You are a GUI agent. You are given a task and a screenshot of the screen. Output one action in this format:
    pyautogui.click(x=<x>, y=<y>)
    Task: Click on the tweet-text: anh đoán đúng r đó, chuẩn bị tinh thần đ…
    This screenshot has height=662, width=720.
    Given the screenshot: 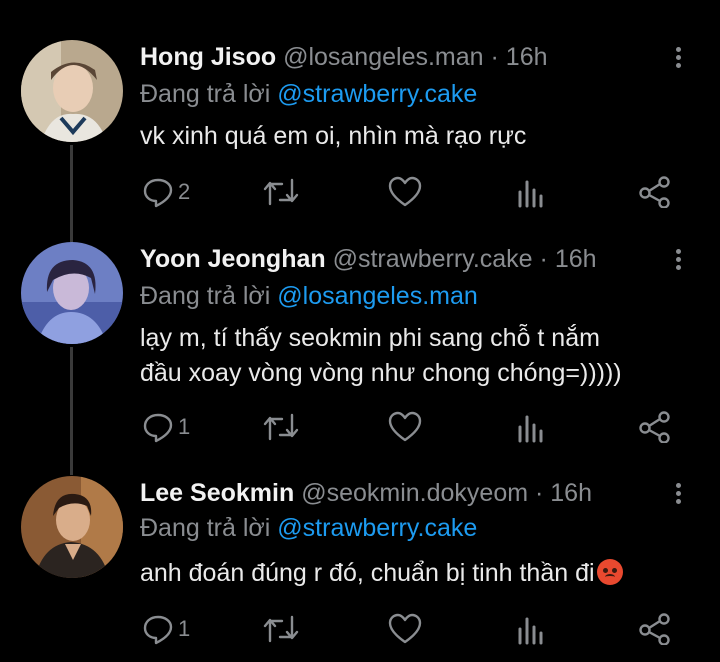 What is the action you would take?
    pyautogui.click(x=381, y=573)
    